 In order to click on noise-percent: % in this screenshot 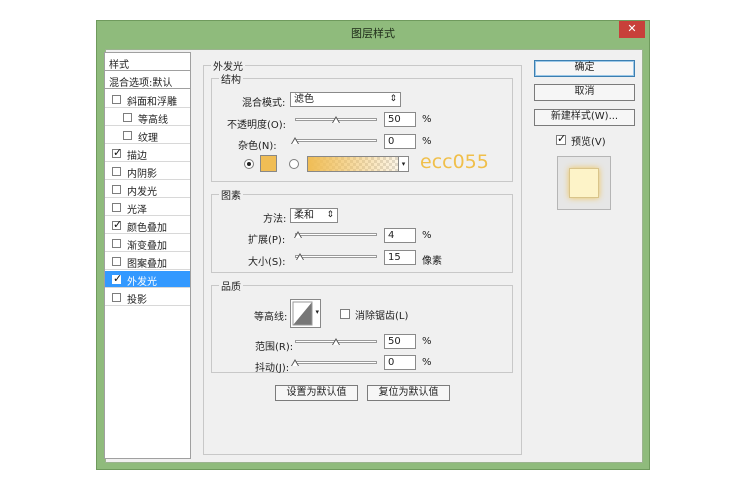, I will do `click(427, 141)`.